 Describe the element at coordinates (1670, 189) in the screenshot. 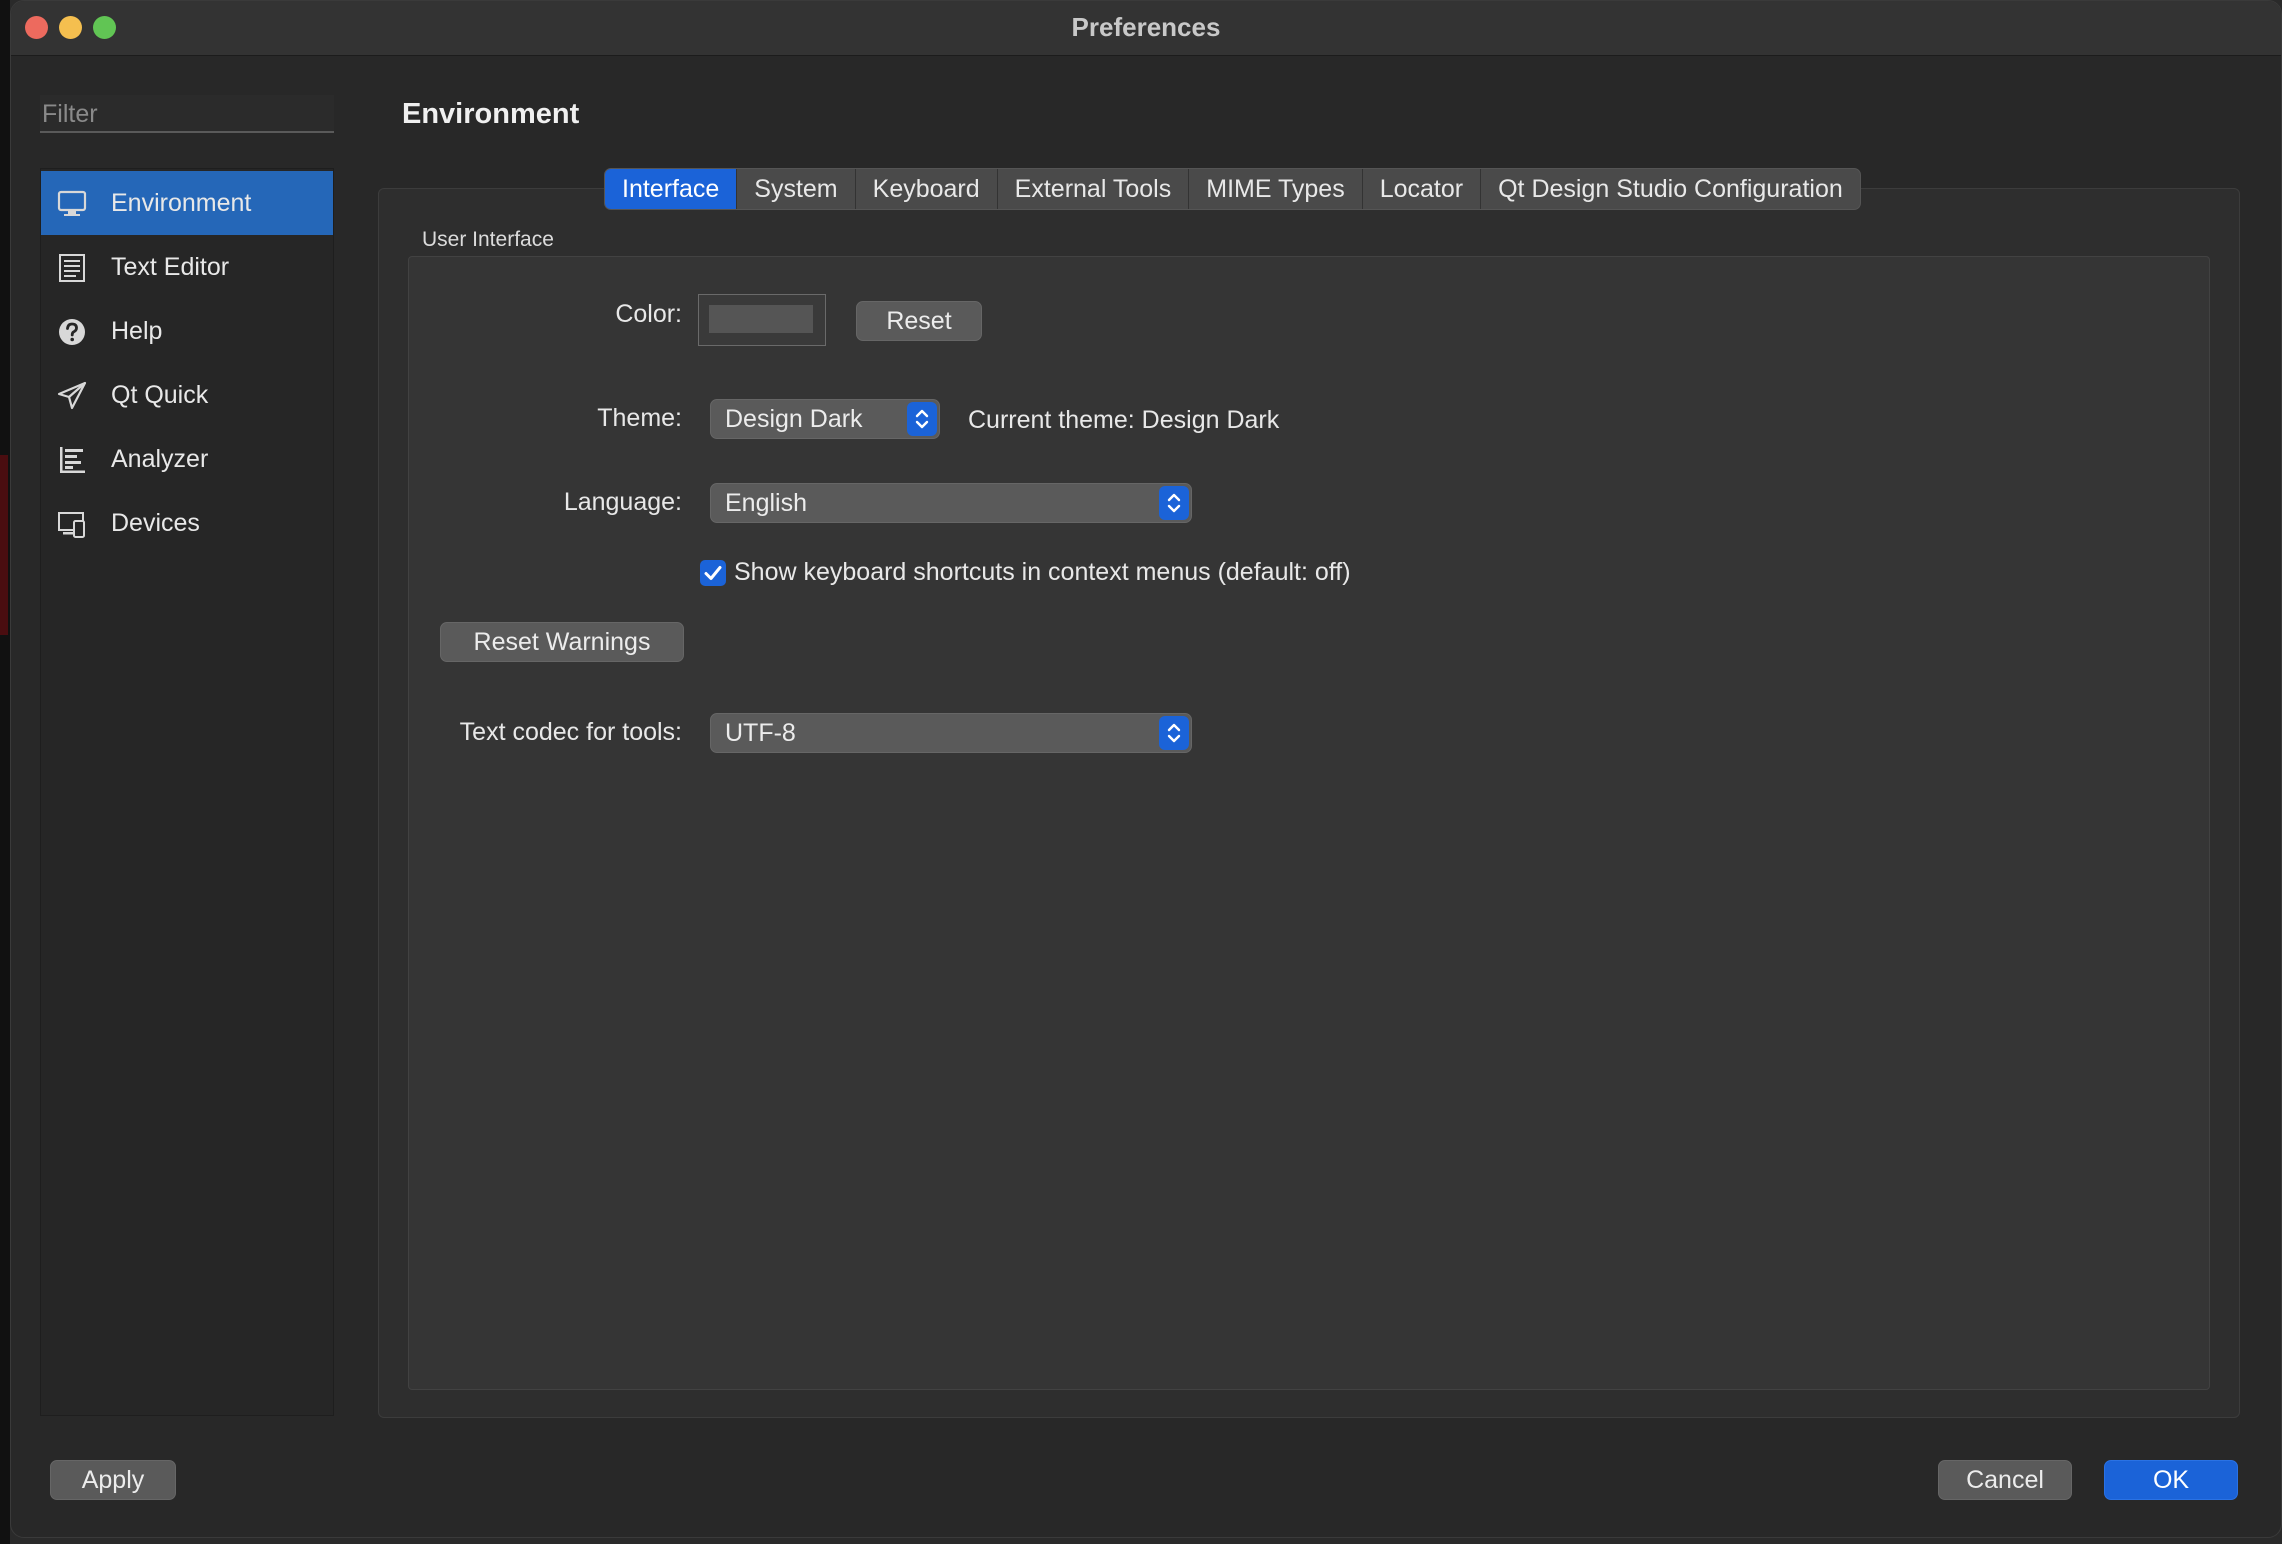

I see `tab-qt-design-studio-configuration: Qt Design Studio Configuration` at that location.